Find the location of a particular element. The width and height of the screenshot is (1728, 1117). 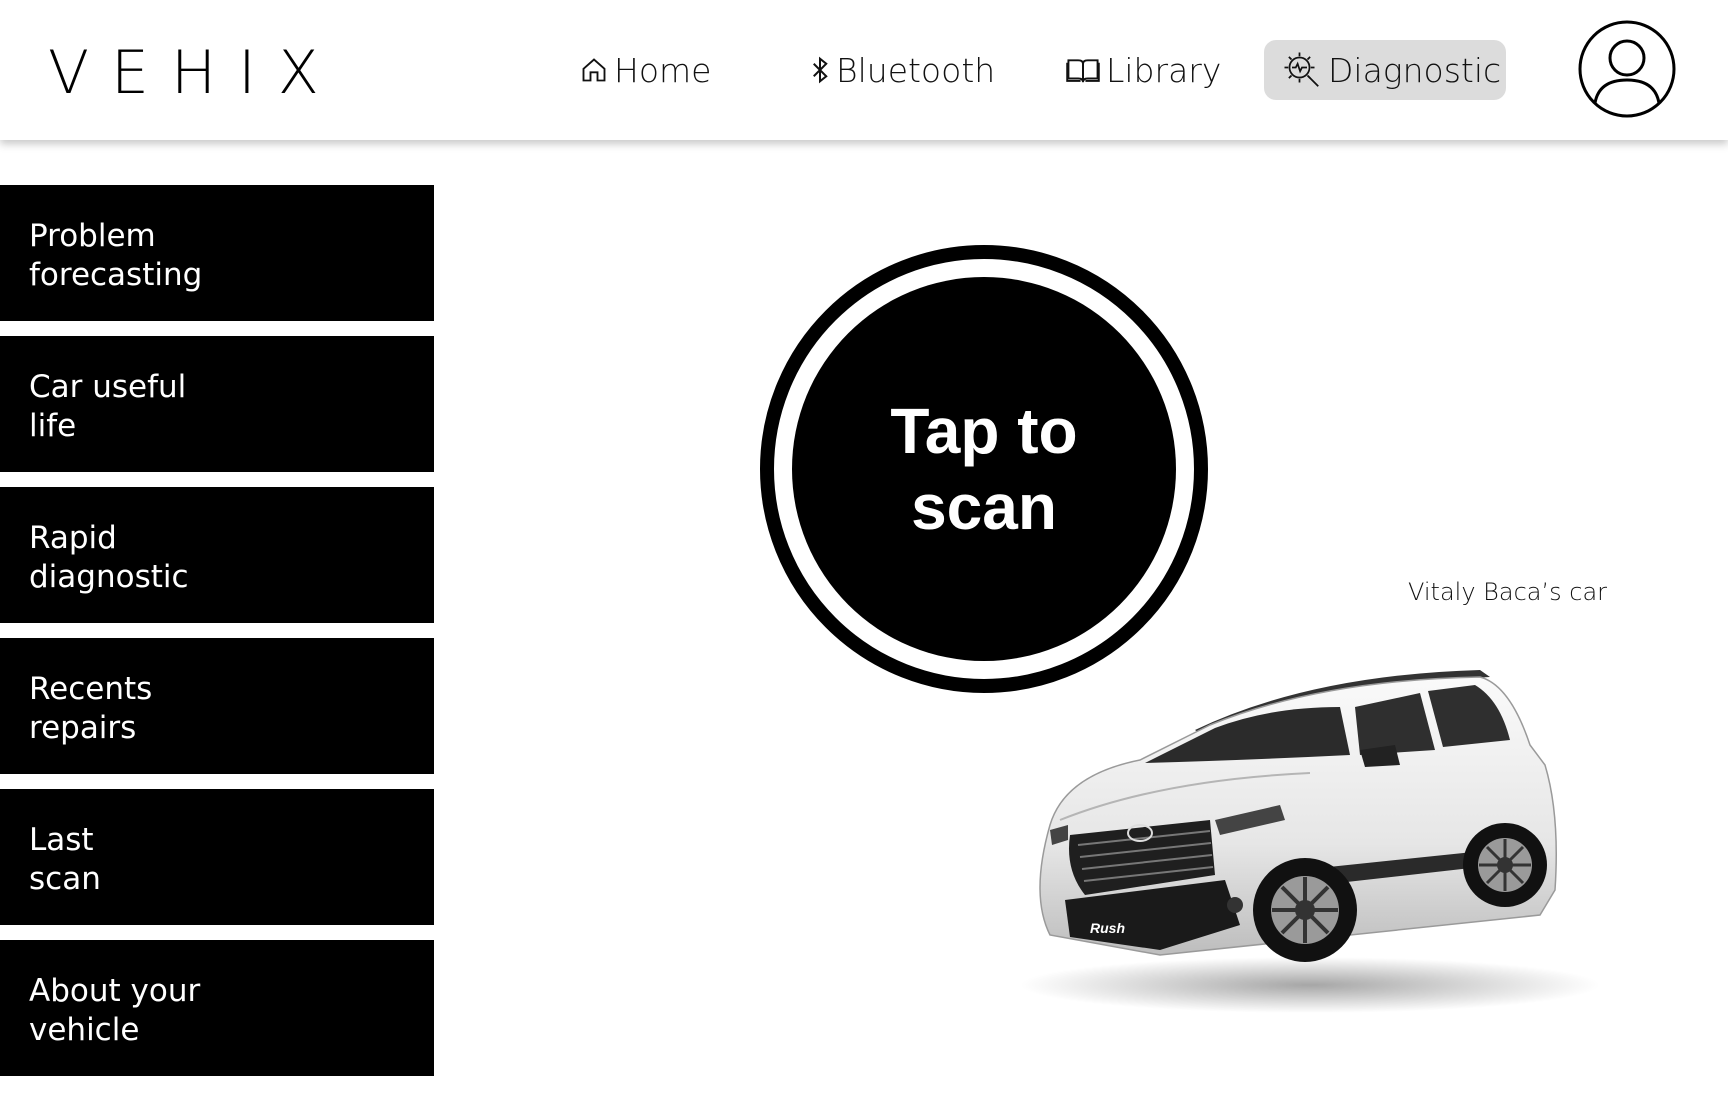

vehicle-badge: Rush is located at coordinates (1107, 928).